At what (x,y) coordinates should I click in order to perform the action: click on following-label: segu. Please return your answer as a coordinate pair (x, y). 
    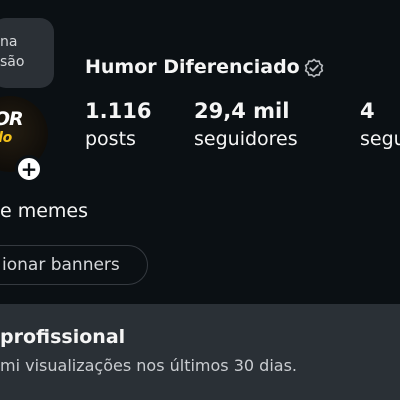
    Looking at the image, I should click on (380, 139).